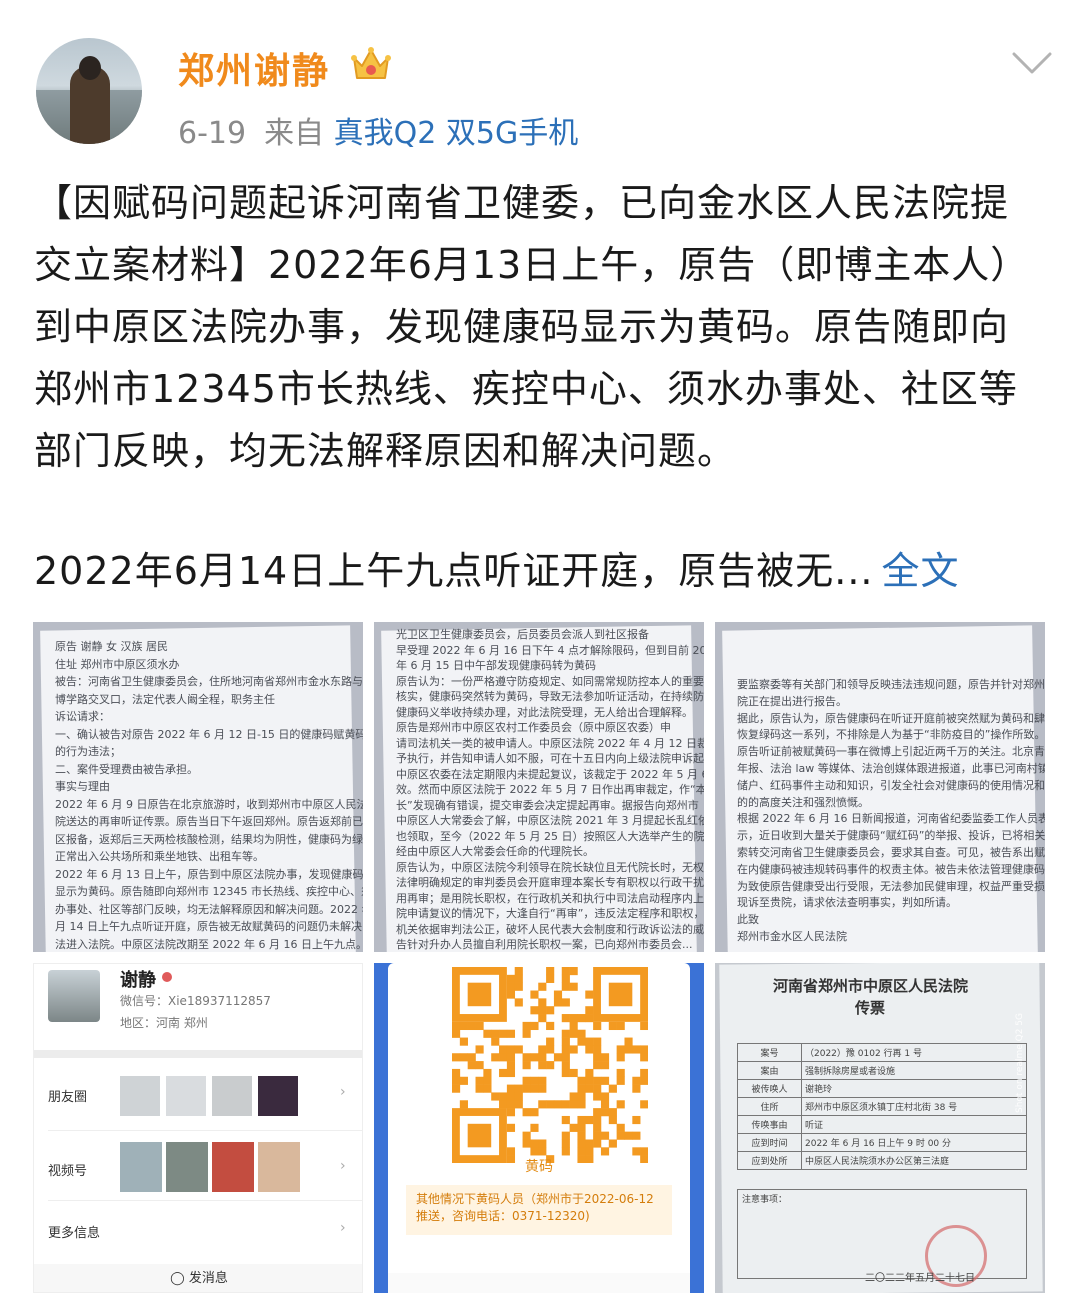  I want to click on document-line: 院送达的再审听证传票。原告当日下午返回郑州。原告返郑前已向社, so click(209, 821).